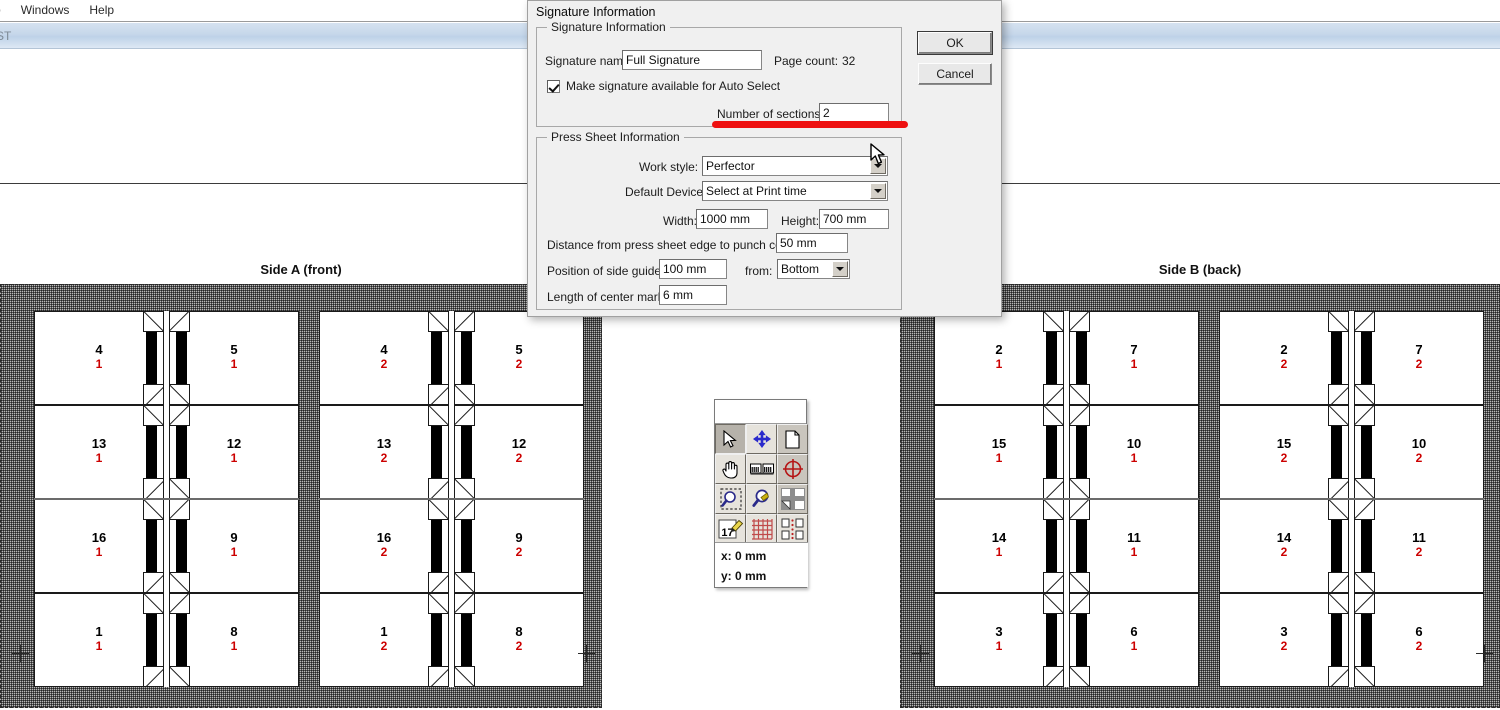  I want to click on from-combobox: Bottom, so click(813, 269).